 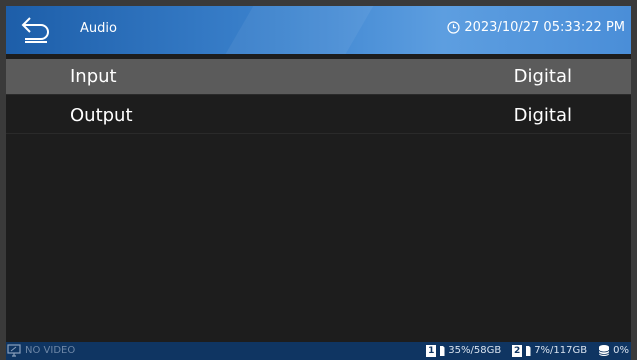 I want to click on back-arrow-icon, so click(x=35, y=30).